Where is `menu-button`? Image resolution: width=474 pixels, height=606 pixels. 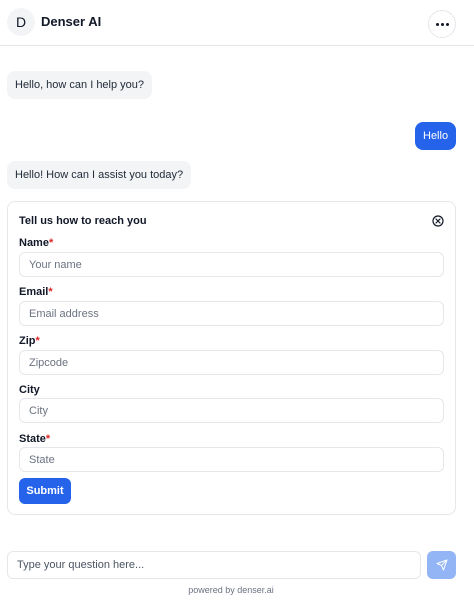 menu-button is located at coordinates (442, 24).